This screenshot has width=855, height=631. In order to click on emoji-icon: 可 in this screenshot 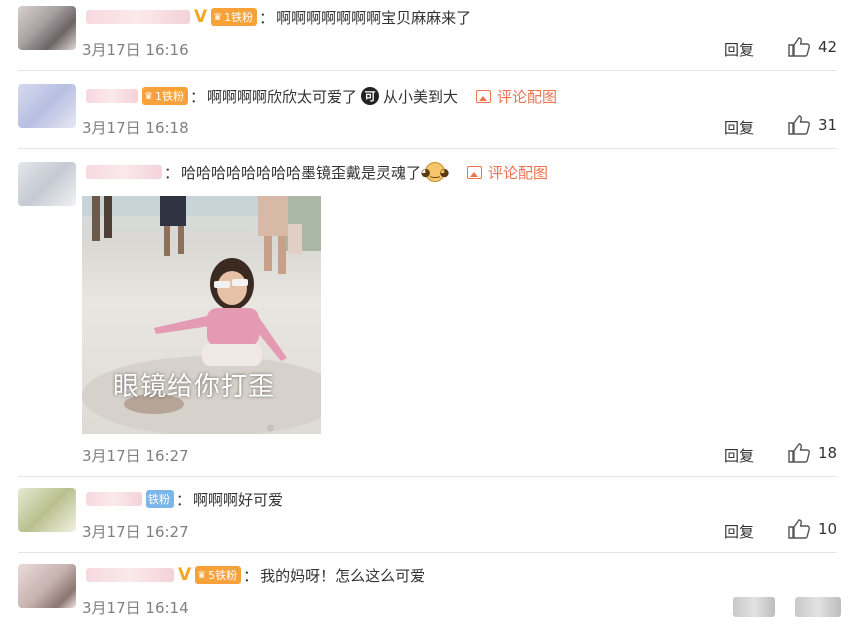, I will do `click(370, 96)`.